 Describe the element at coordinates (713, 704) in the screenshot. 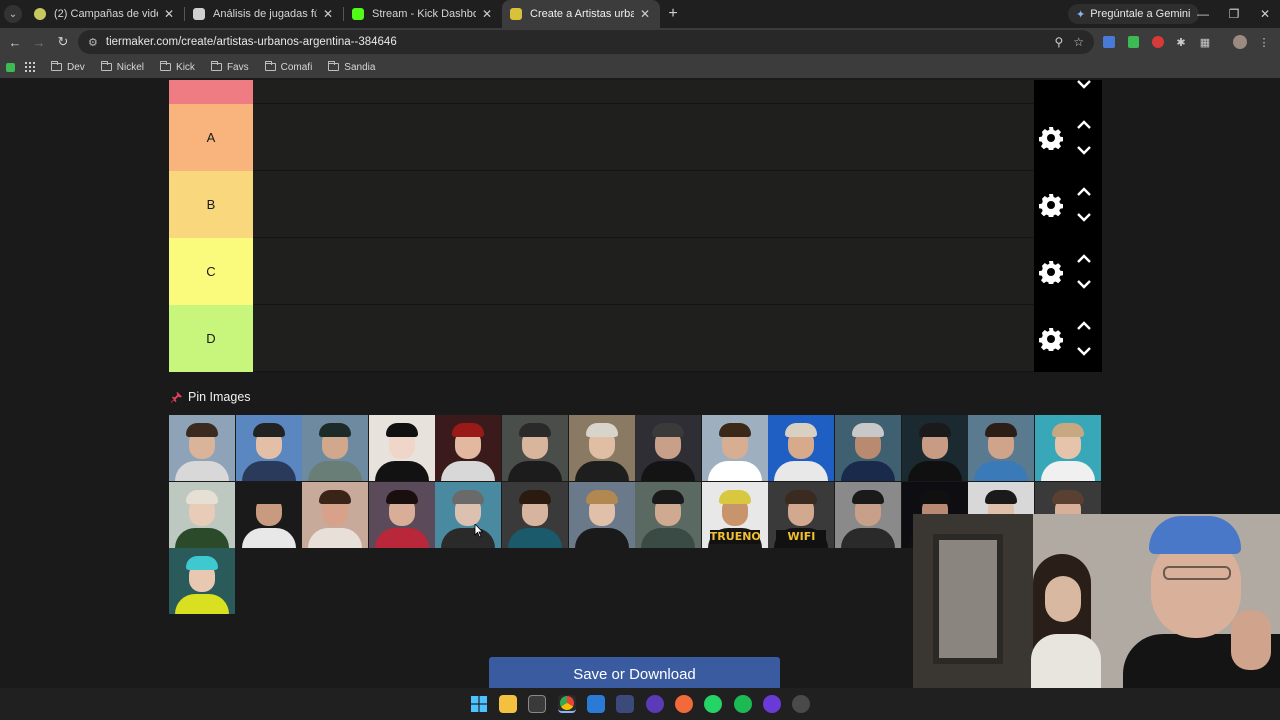

I see `whatsapp-icon` at that location.